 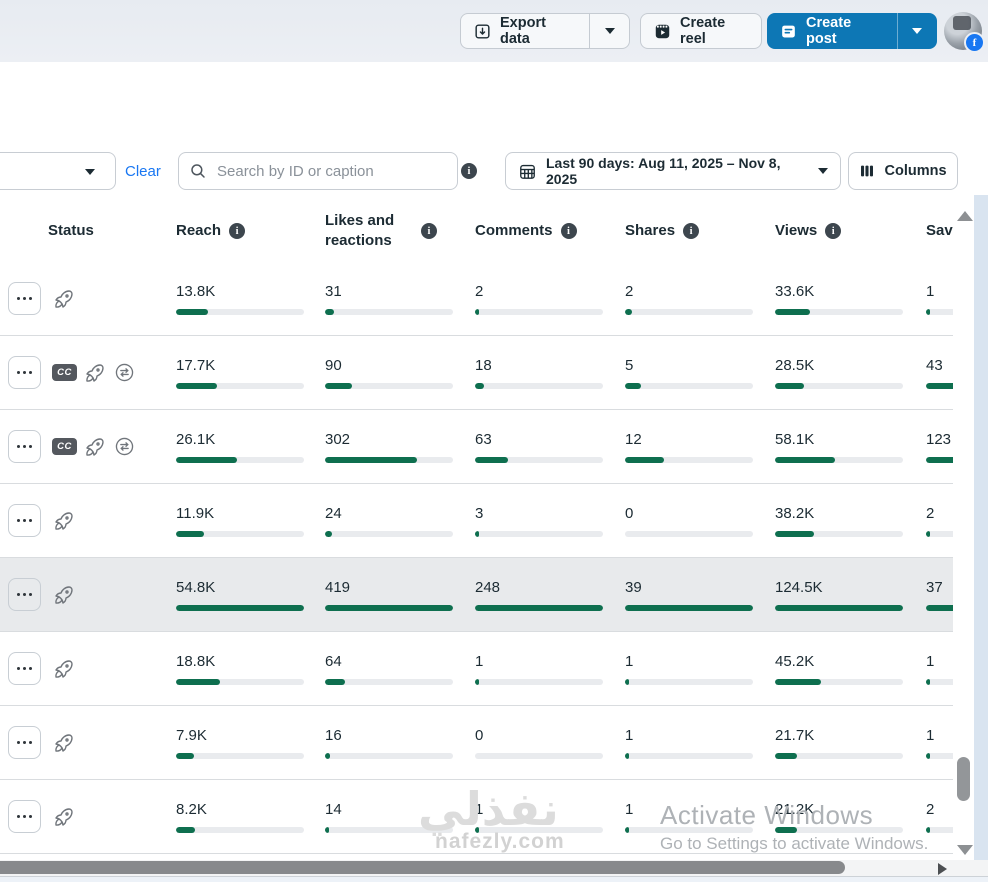 I want to click on calendar-icon, so click(x=527, y=171).